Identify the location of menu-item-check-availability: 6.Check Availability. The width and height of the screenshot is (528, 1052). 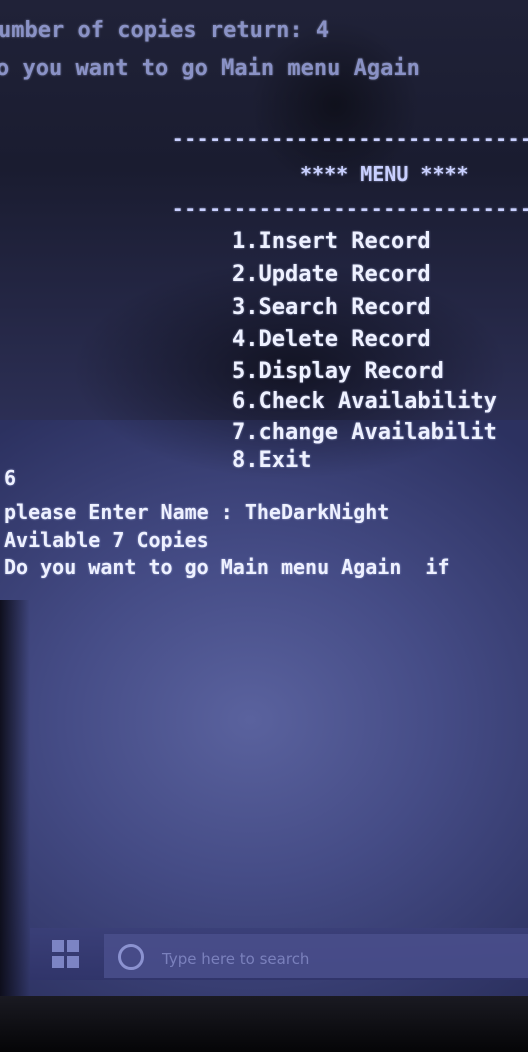
(364, 401).